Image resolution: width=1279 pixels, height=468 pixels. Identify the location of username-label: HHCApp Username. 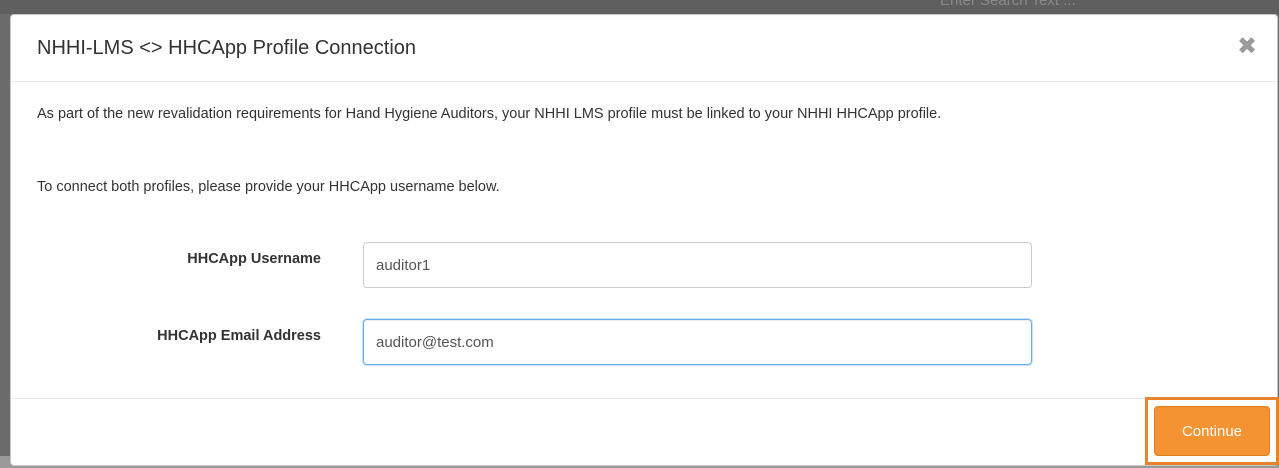
(254, 259).